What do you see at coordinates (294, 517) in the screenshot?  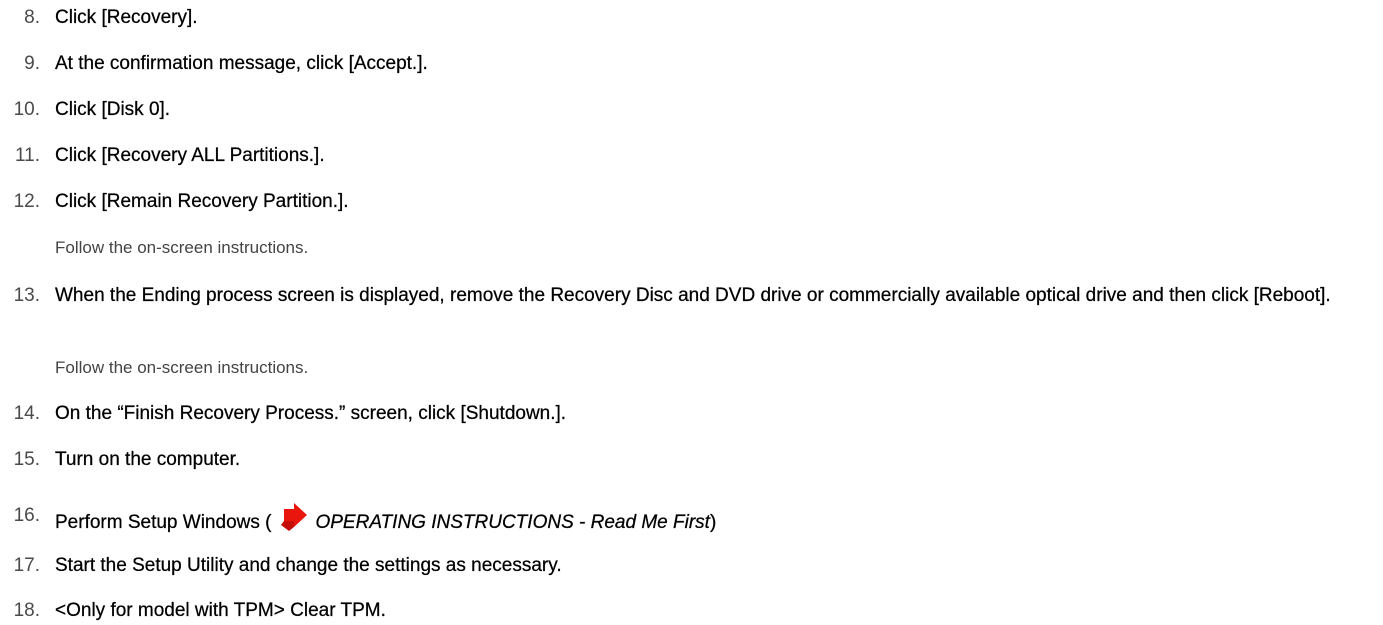 I see `red-arrow-right-icon` at bounding box center [294, 517].